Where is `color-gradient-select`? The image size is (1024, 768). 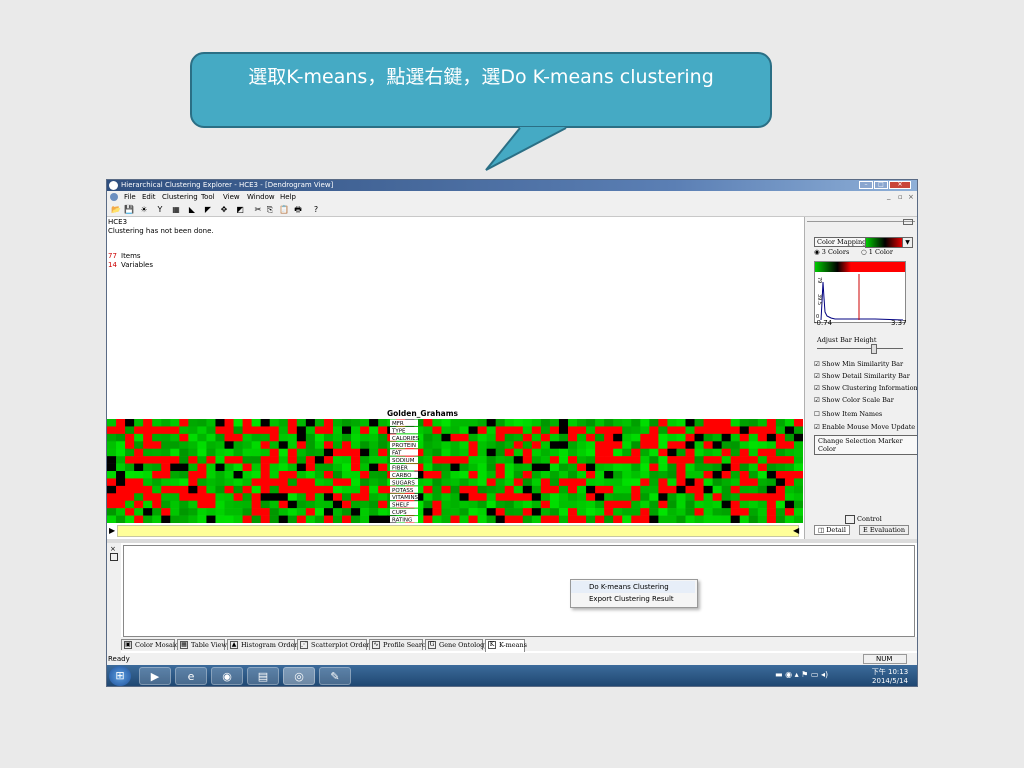
color-gradient-select is located at coordinates (885, 242).